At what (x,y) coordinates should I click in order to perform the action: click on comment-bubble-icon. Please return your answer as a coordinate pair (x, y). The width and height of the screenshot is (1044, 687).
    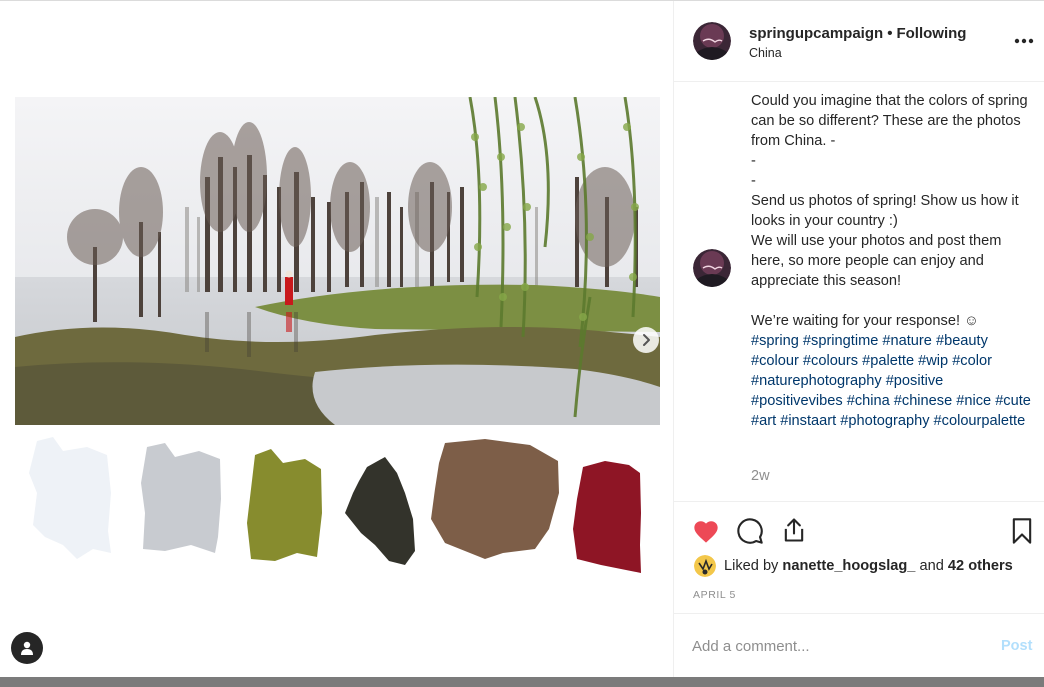
    Looking at the image, I should click on (750, 531).